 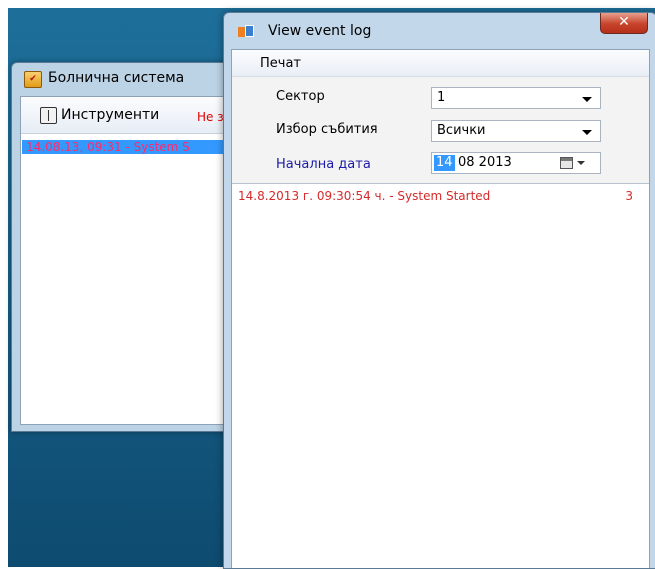 What do you see at coordinates (629, 196) in the screenshot?
I see `log-entry-count: 3` at bounding box center [629, 196].